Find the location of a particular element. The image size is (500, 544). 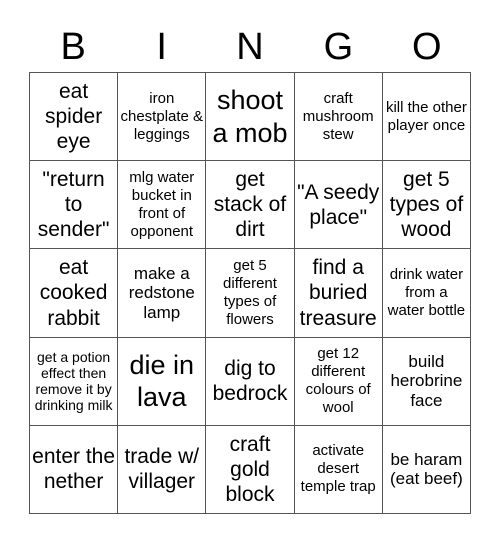

bingo-cell-text: craft mushroom stew is located at coordinates (338, 116).